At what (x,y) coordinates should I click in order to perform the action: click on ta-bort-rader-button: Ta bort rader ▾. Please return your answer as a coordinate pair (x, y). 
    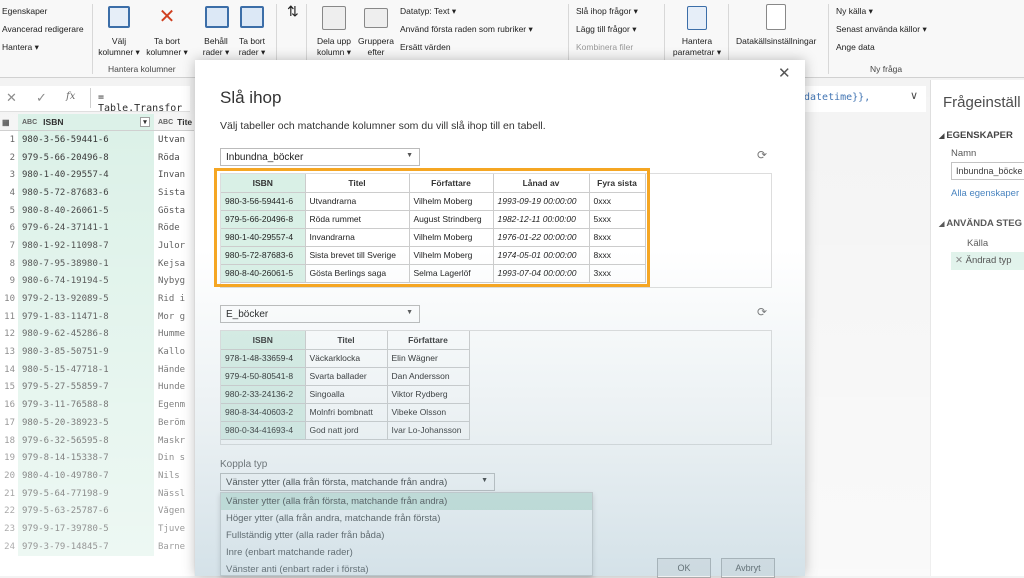
    Looking at the image, I should click on (252, 47).